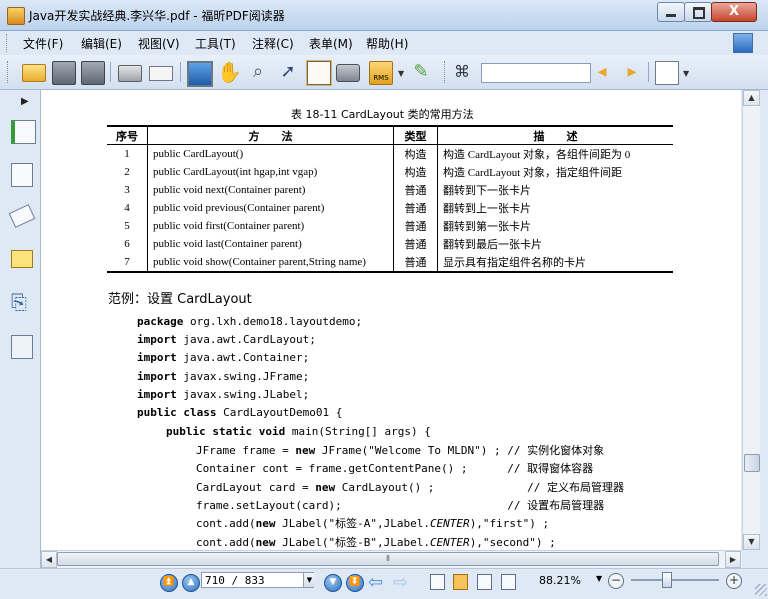 This screenshot has height=599, width=768. Describe the element at coordinates (249, 321) in the screenshot. I see `code-line: package org.lxh.demo18.layoutdemo;` at that location.